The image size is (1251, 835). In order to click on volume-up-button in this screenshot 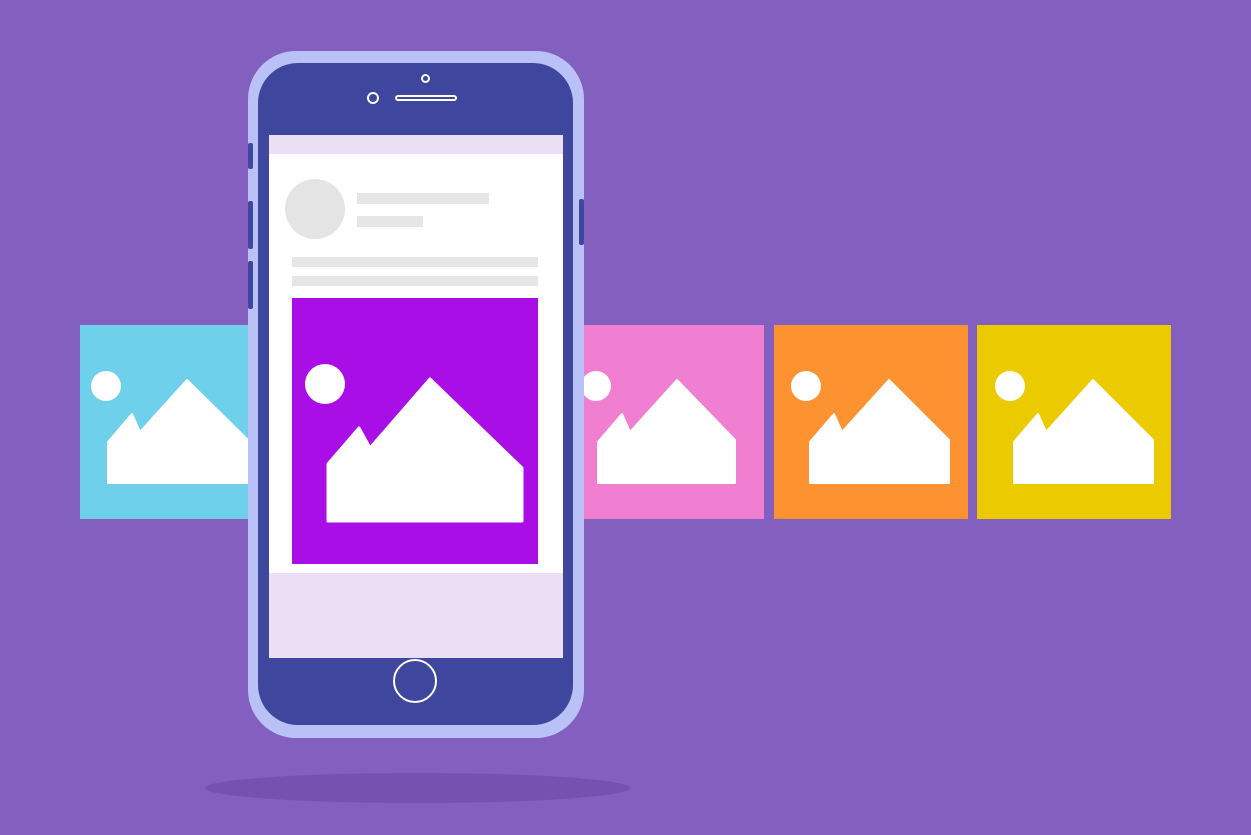, I will do `click(250, 156)`.